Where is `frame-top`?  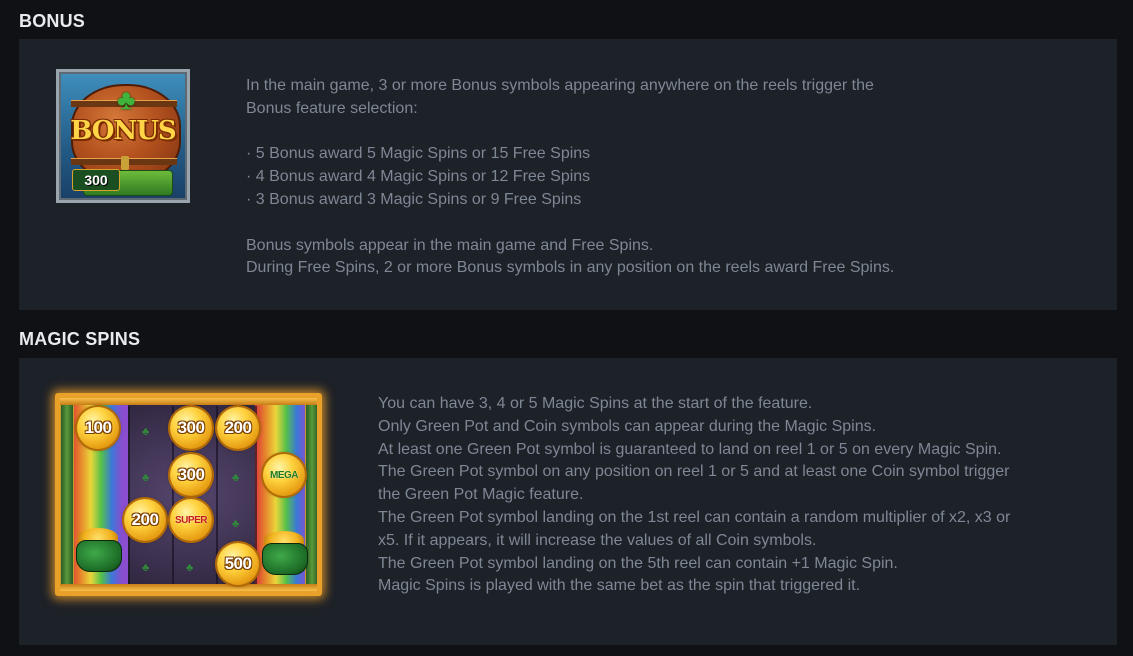 frame-top is located at coordinates (188, 401).